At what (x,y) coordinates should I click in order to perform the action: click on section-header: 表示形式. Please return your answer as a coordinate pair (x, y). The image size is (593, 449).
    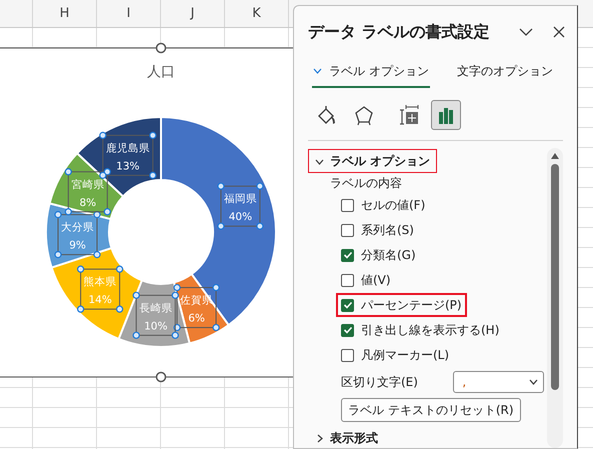
    Looking at the image, I should click on (346, 437).